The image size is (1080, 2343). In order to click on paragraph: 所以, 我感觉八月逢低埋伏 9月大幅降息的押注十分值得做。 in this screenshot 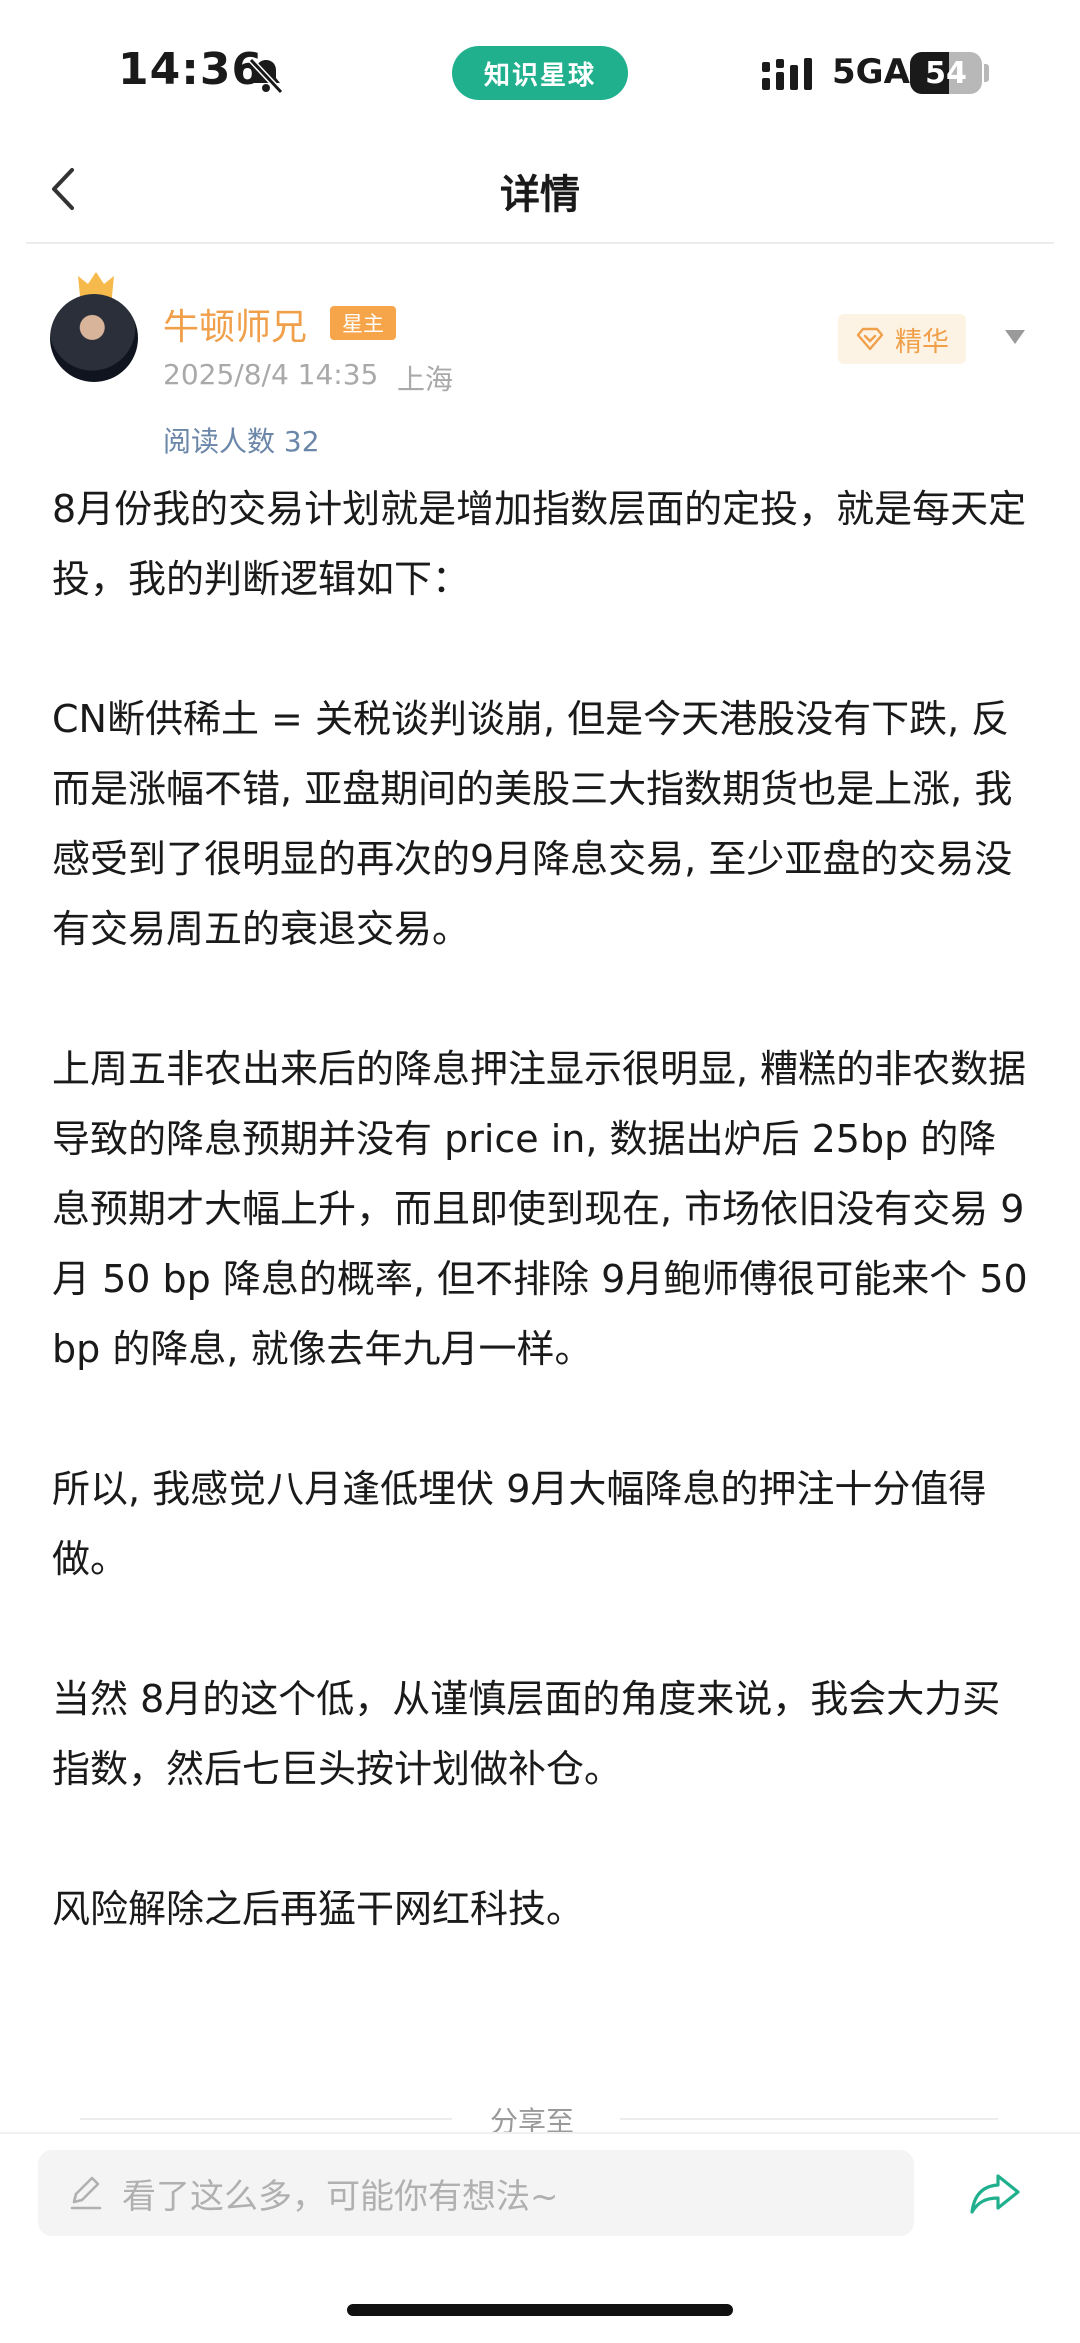, I will do `click(519, 1524)`.